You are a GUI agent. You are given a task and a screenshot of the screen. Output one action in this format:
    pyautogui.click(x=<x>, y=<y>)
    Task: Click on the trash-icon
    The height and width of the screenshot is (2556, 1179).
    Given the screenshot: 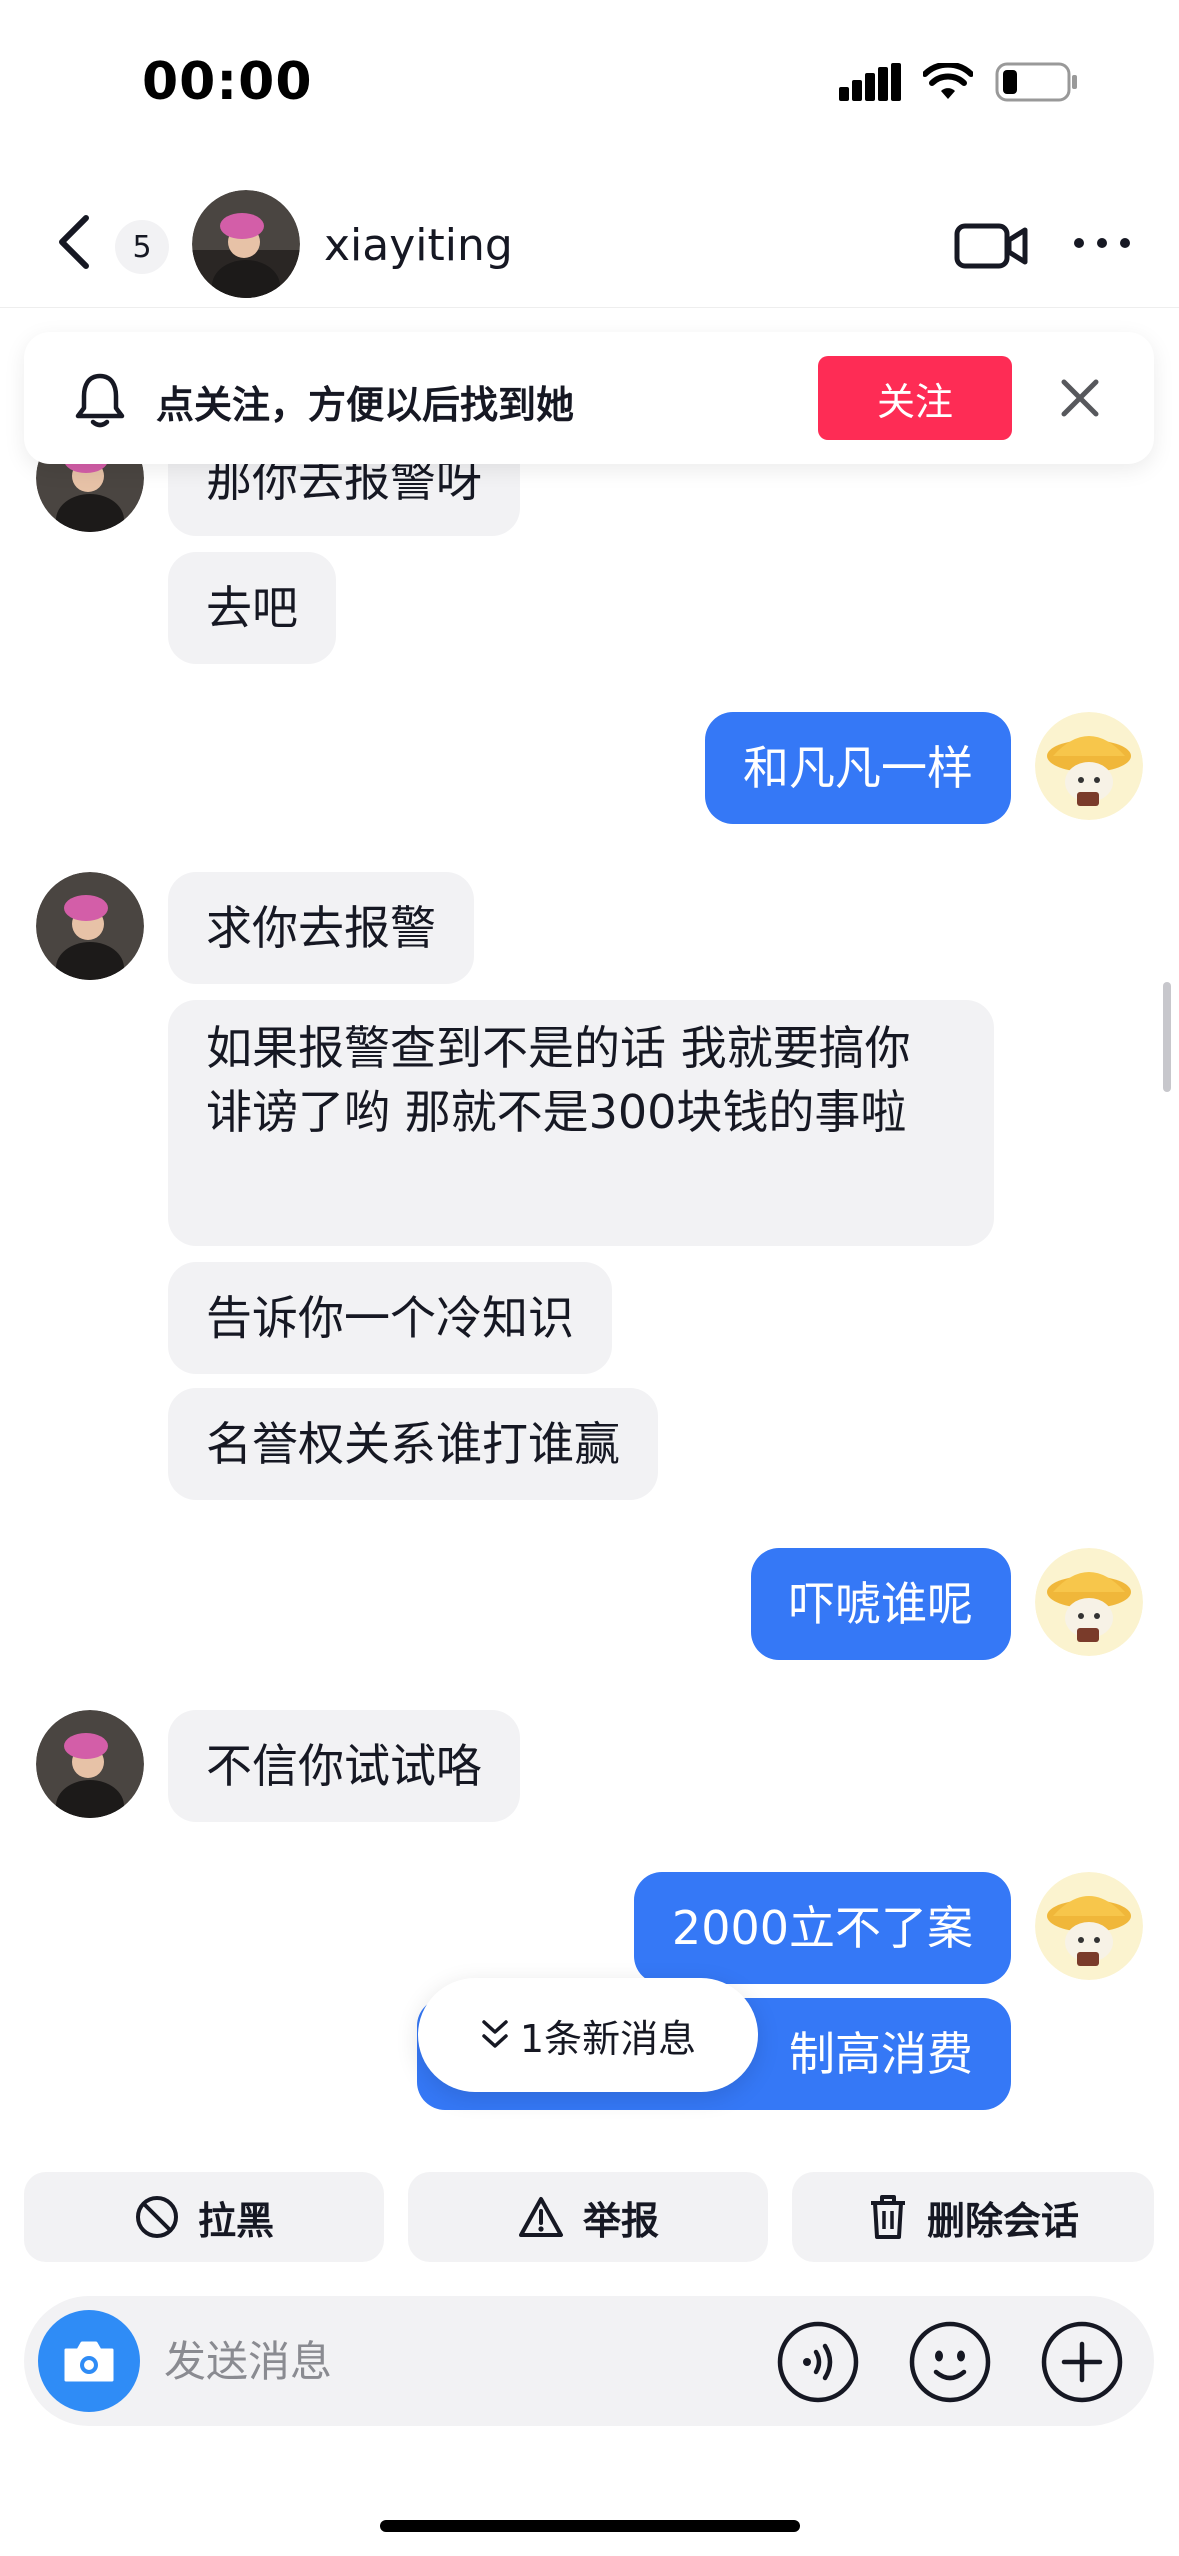 What is the action you would take?
    pyautogui.click(x=887, y=2217)
    